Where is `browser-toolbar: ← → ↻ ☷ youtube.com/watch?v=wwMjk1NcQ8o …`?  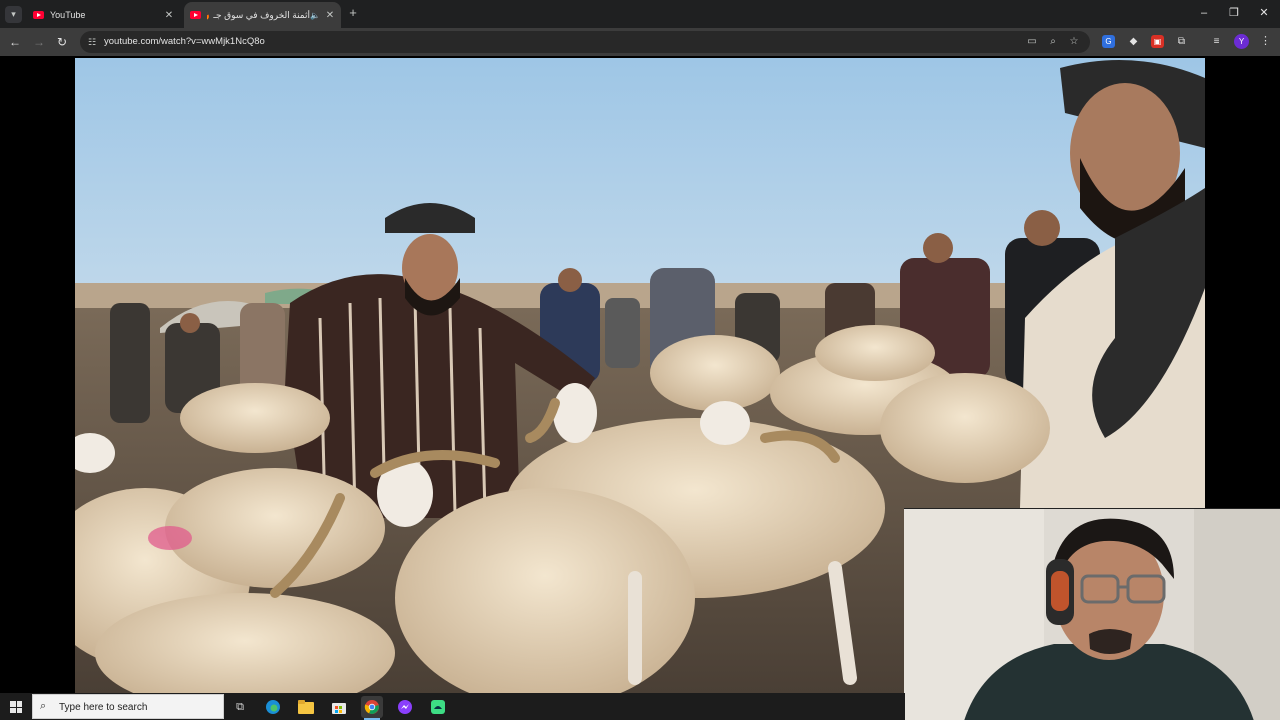
browser-toolbar: ← → ↻ ☷ youtube.com/watch?v=wwMjk1NcQ8o … is located at coordinates (640, 42).